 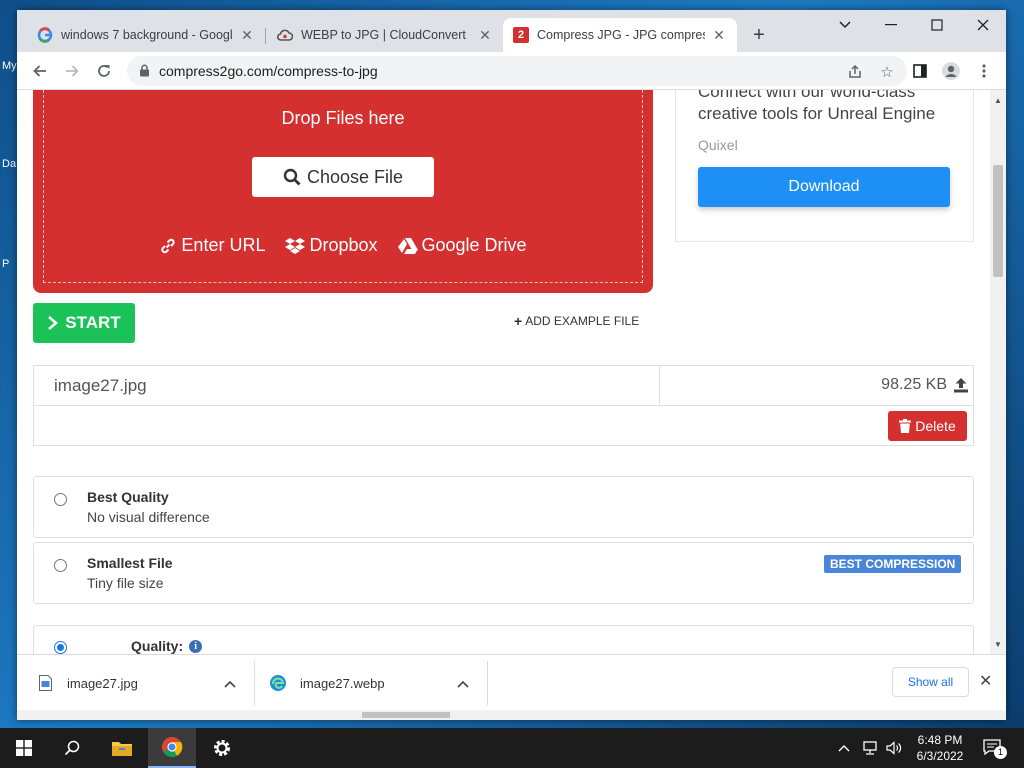 I want to click on gear-icon, so click(x=222, y=748).